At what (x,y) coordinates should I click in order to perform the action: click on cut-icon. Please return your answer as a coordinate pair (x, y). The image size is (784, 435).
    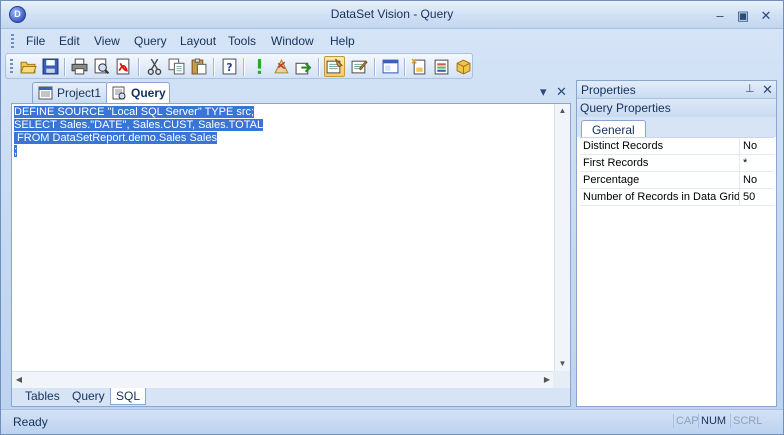
    Looking at the image, I should click on (154, 66).